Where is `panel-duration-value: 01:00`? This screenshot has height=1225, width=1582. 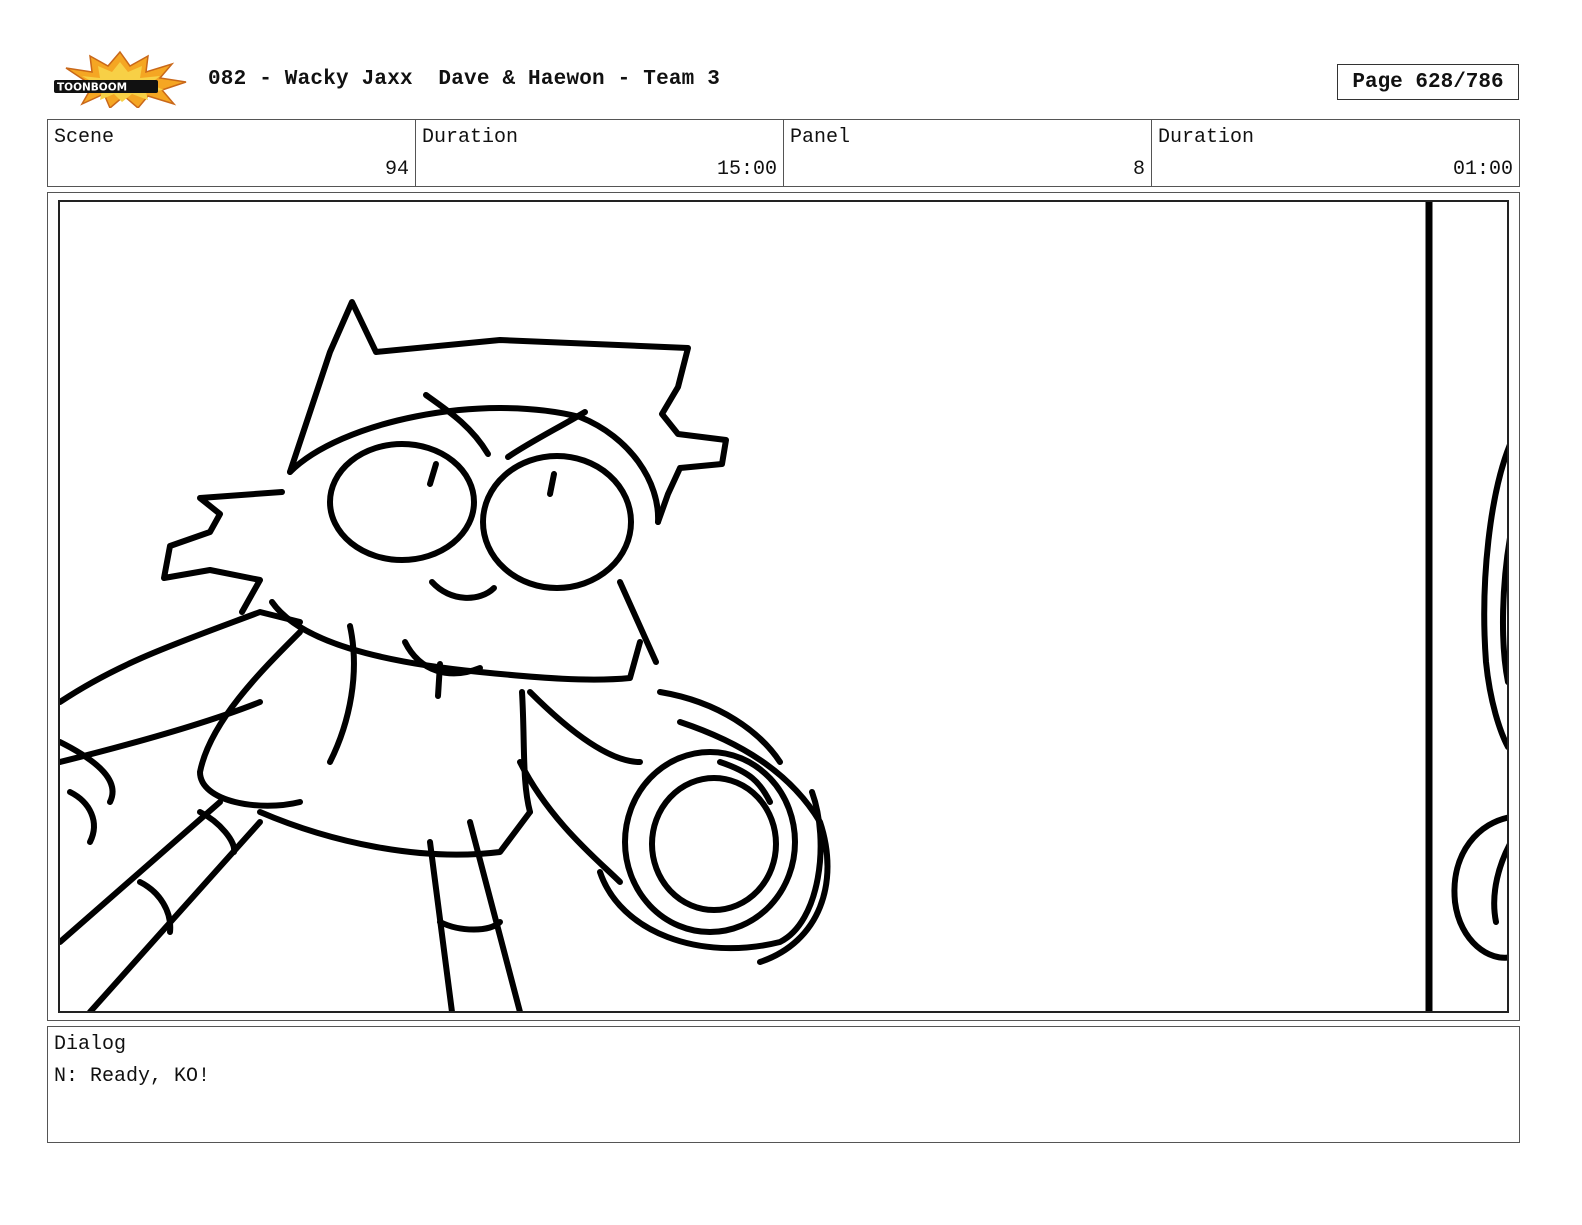
panel-duration-value: 01:00 is located at coordinates (1482, 169).